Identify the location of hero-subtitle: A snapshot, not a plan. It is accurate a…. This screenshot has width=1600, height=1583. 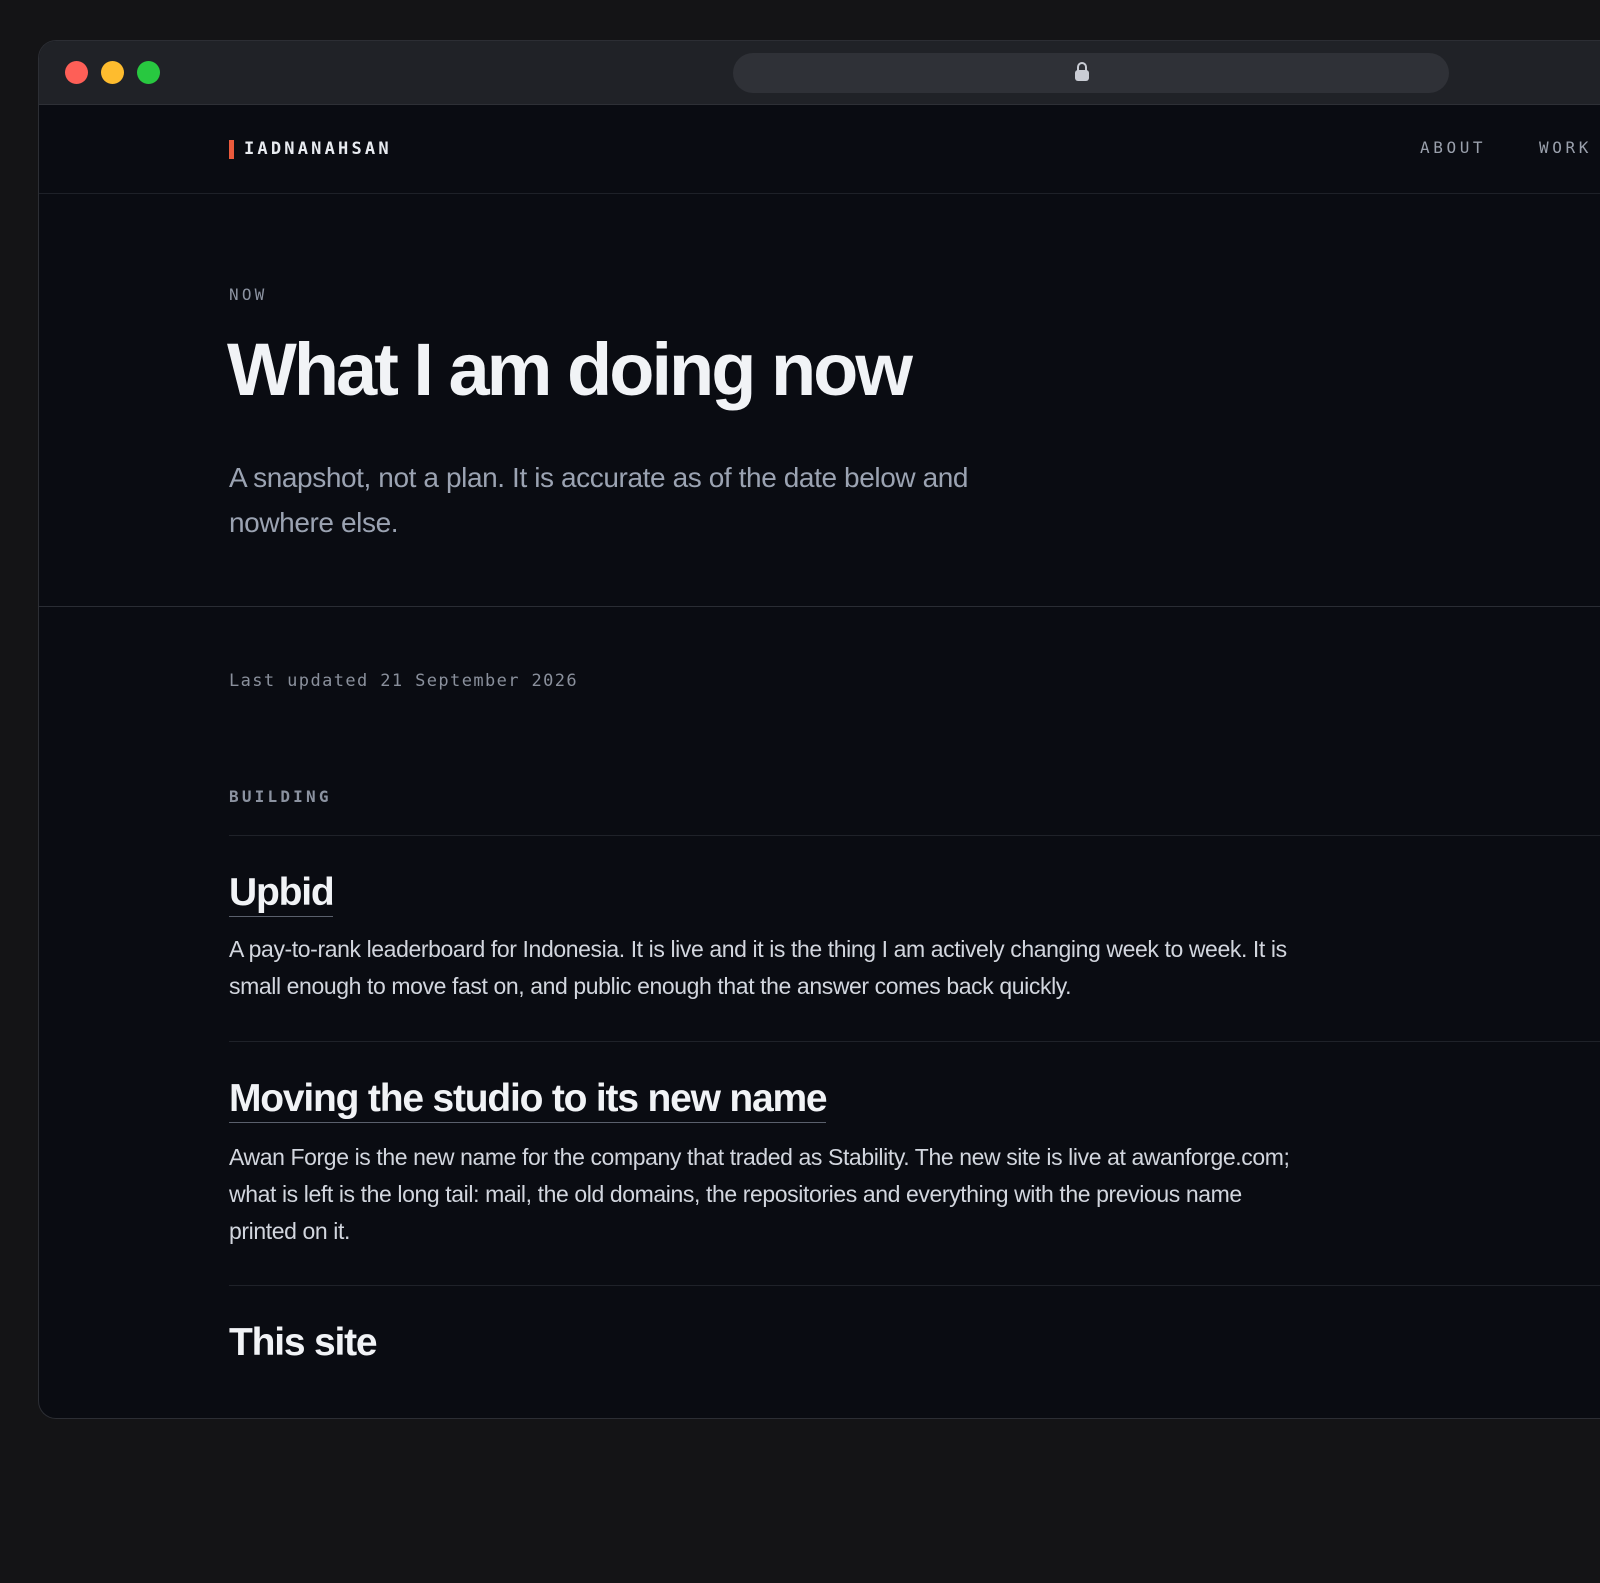
(599, 500).